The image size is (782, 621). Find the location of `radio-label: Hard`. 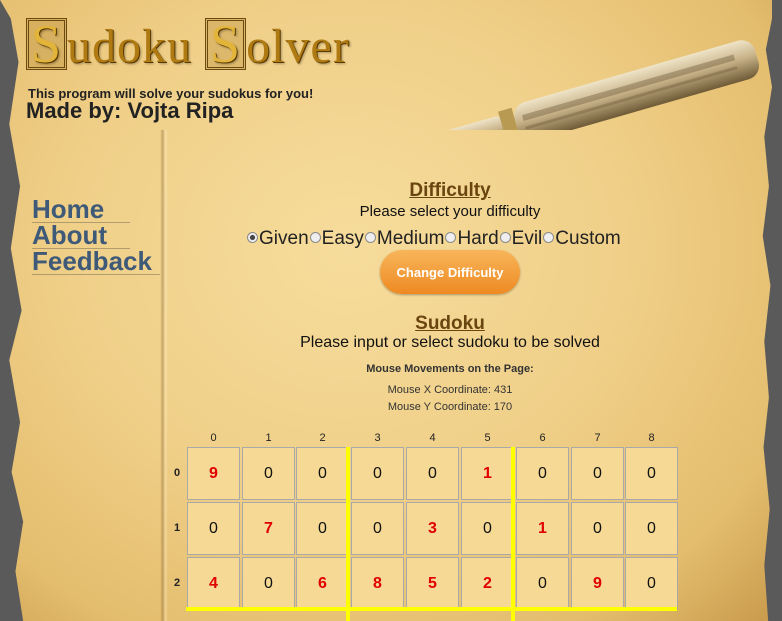

radio-label: Hard is located at coordinates (478, 238).